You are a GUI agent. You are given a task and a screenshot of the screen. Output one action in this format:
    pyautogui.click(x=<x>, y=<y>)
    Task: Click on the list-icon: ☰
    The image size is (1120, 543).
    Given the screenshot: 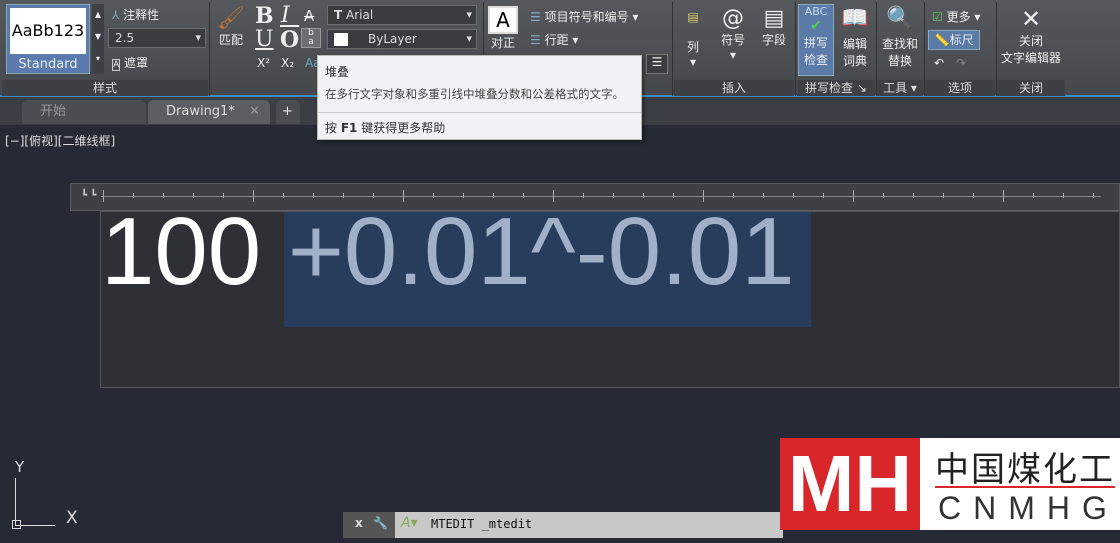 What is the action you would take?
    pyautogui.click(x=535, y=17)
    